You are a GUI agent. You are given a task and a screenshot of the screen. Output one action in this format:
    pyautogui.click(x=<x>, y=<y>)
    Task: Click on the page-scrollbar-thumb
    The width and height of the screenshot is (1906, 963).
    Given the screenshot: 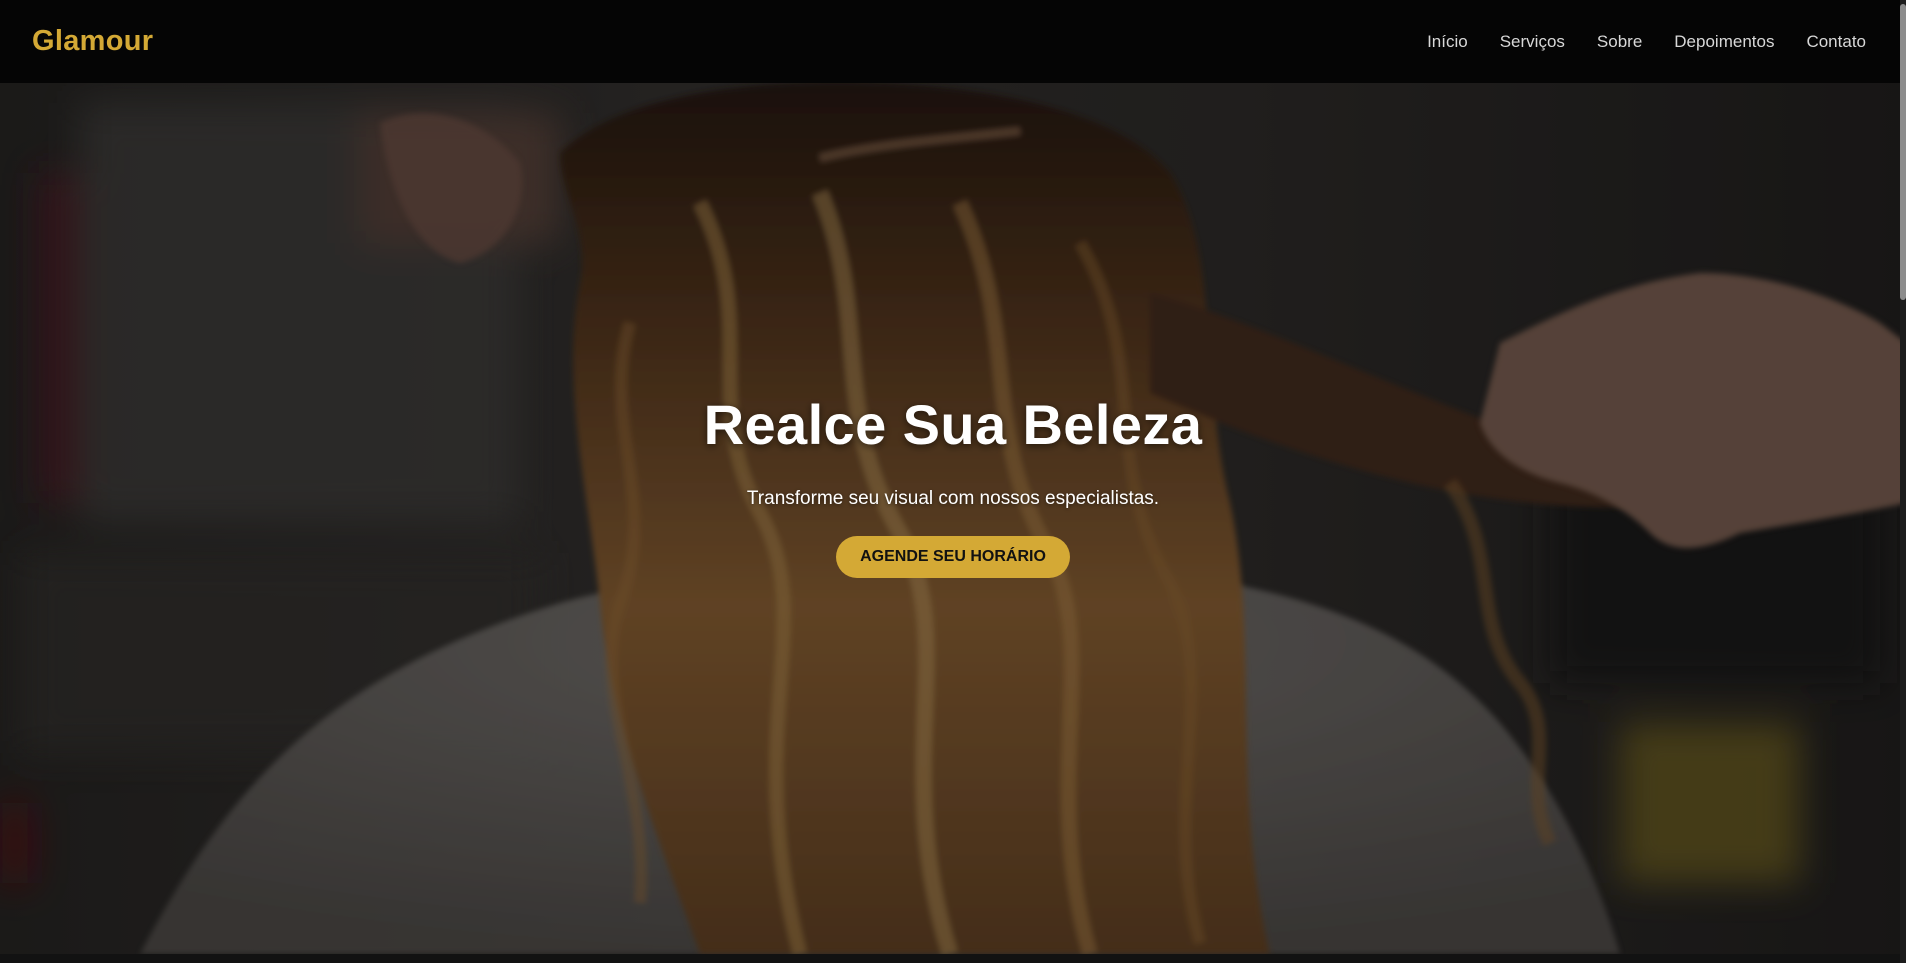 What is the action you would take?
    pyautogui.click(x=1903, y=152)
    